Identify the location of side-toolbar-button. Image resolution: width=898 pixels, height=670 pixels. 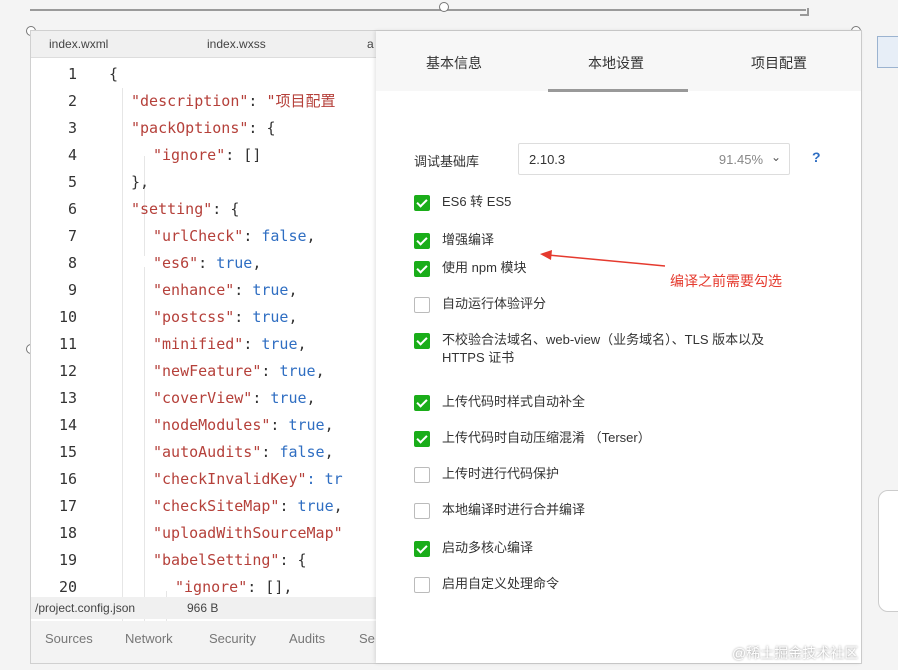
(887, 52).